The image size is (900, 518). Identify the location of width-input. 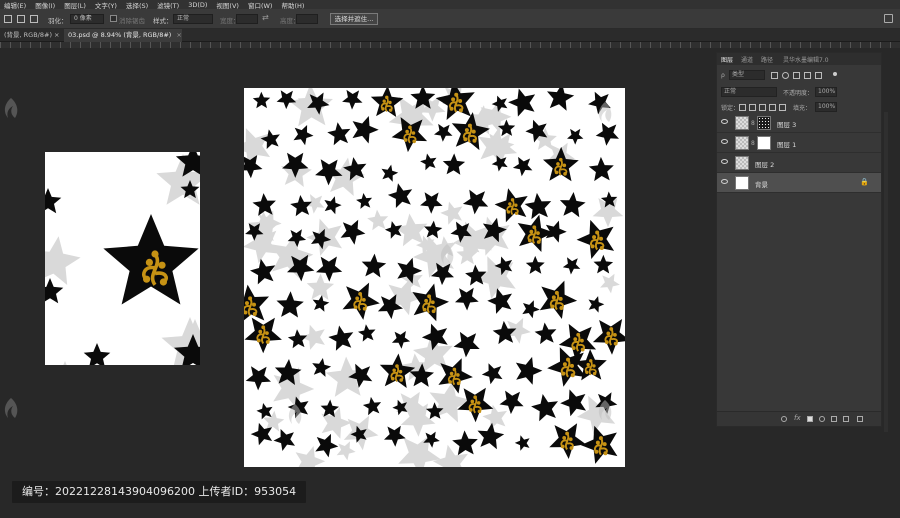
(247, 19).